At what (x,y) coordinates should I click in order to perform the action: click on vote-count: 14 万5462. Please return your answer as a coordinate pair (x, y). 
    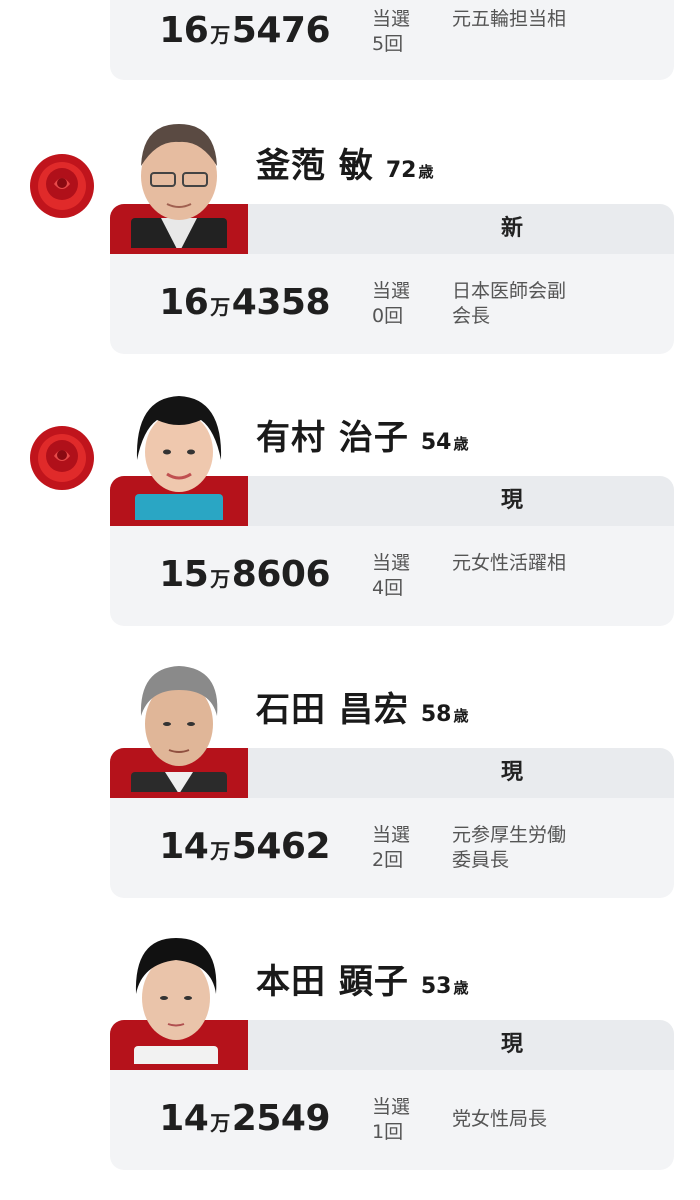
    Looking at the image, I should click on (244, 846).